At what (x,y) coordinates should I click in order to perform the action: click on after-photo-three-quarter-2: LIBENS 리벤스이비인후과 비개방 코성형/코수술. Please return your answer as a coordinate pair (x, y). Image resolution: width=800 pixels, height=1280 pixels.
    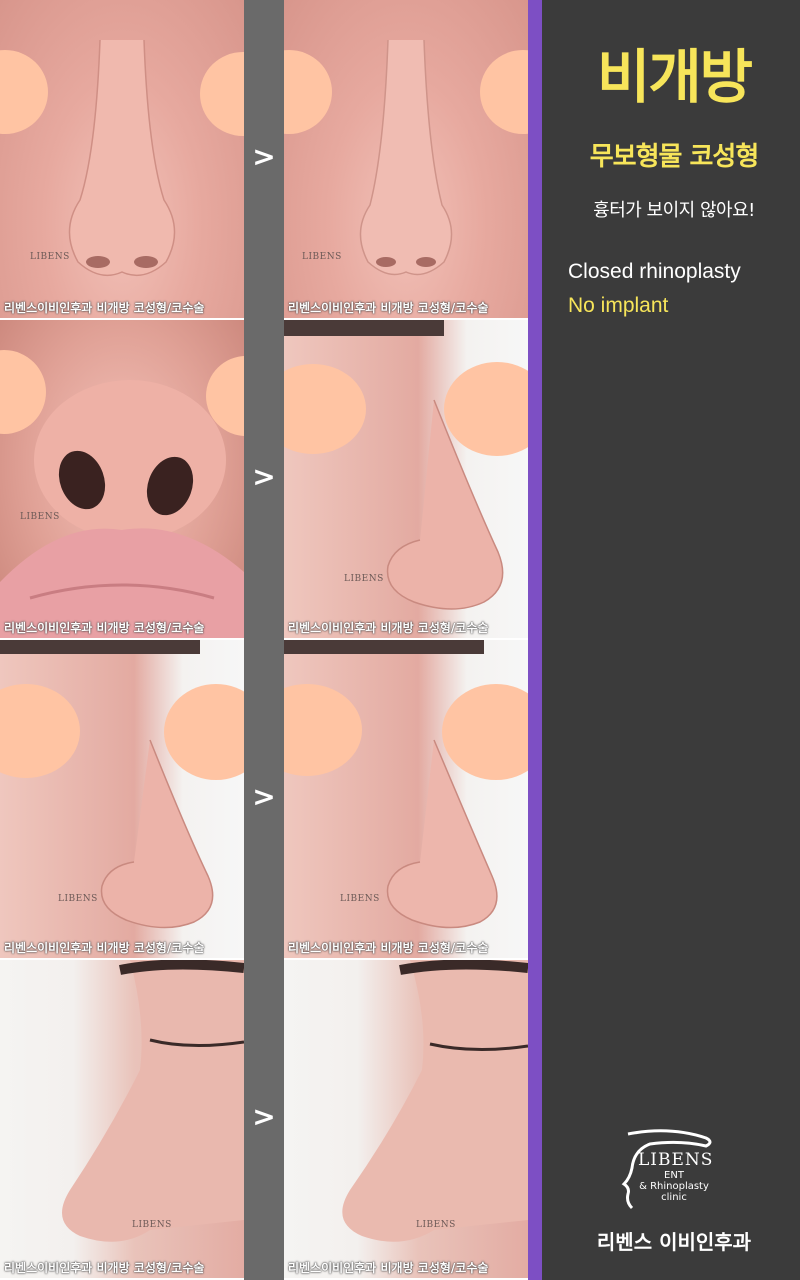
    Looking at the image, I should click on (406, 800).